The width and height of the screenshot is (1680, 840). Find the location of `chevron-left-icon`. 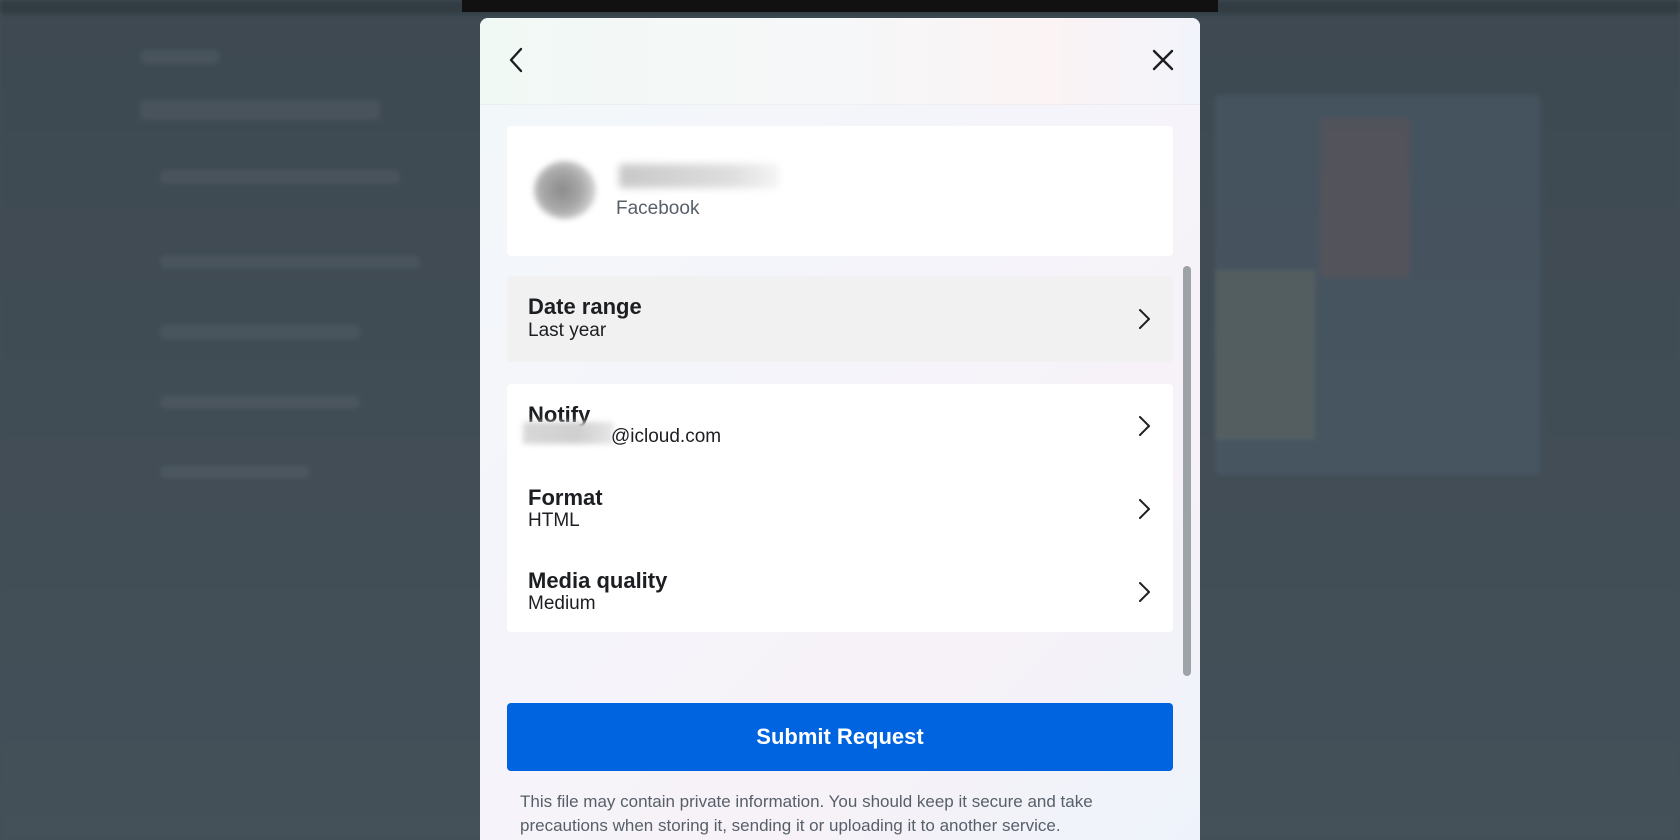

chevron-left-icon is located at coordinates (516, 60).